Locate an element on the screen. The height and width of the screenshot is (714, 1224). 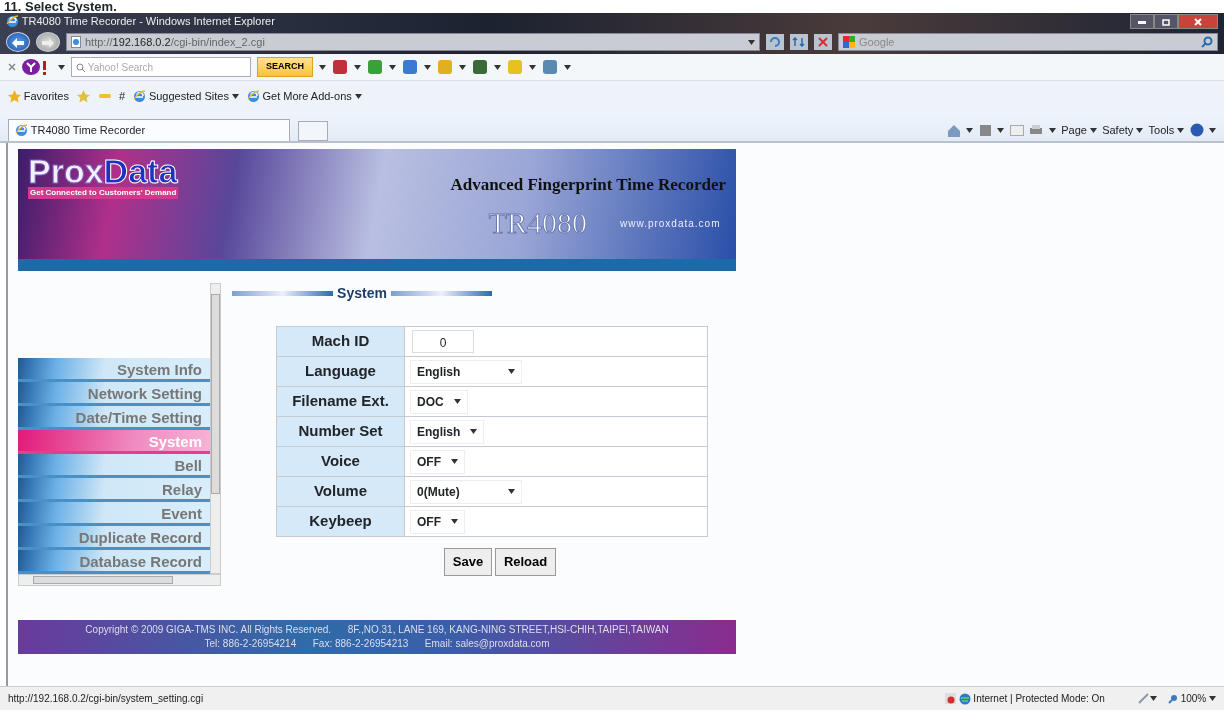
hash-text: # is located at coordinates (122, 96).